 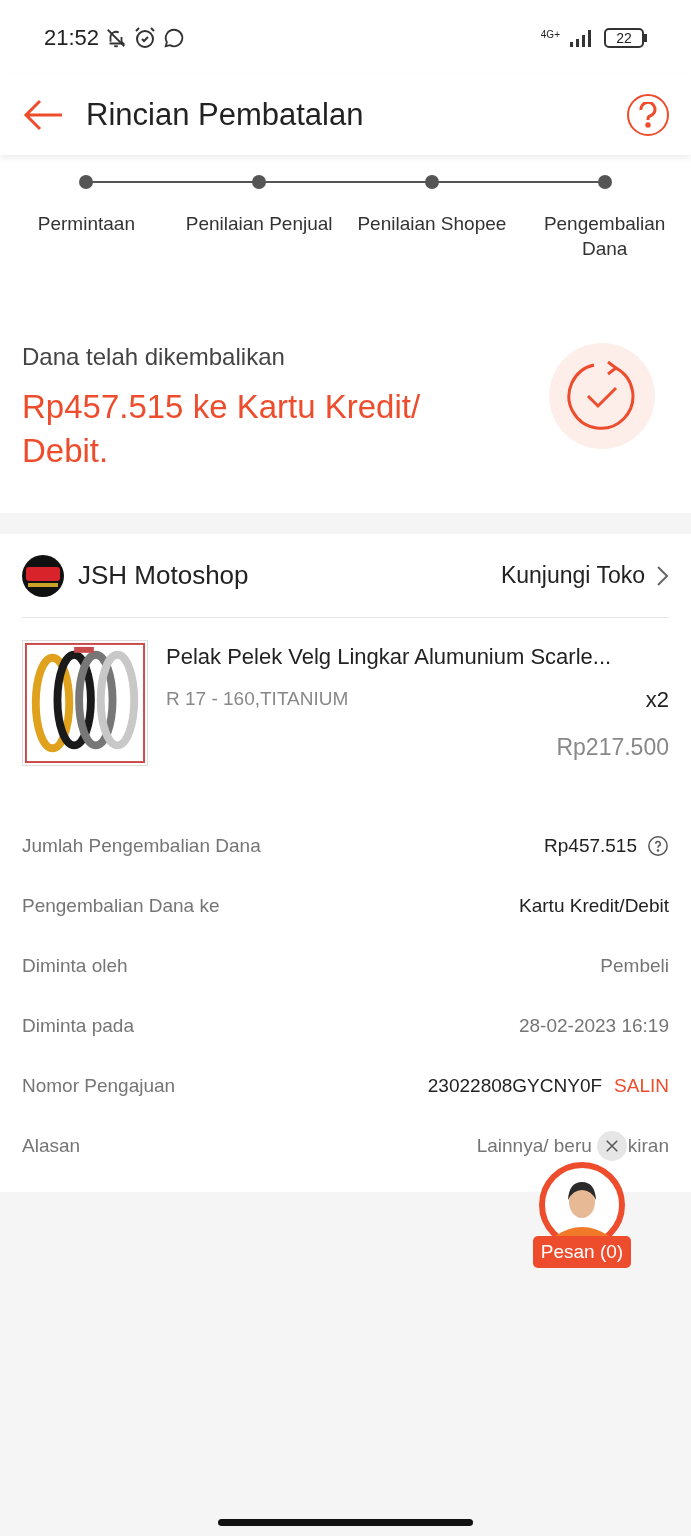 What do you see at coordinates (257, 699) in the screenshot?
I see `product-variant: R 17 - 160,TITANIUM` at bounding box center [257, 699].